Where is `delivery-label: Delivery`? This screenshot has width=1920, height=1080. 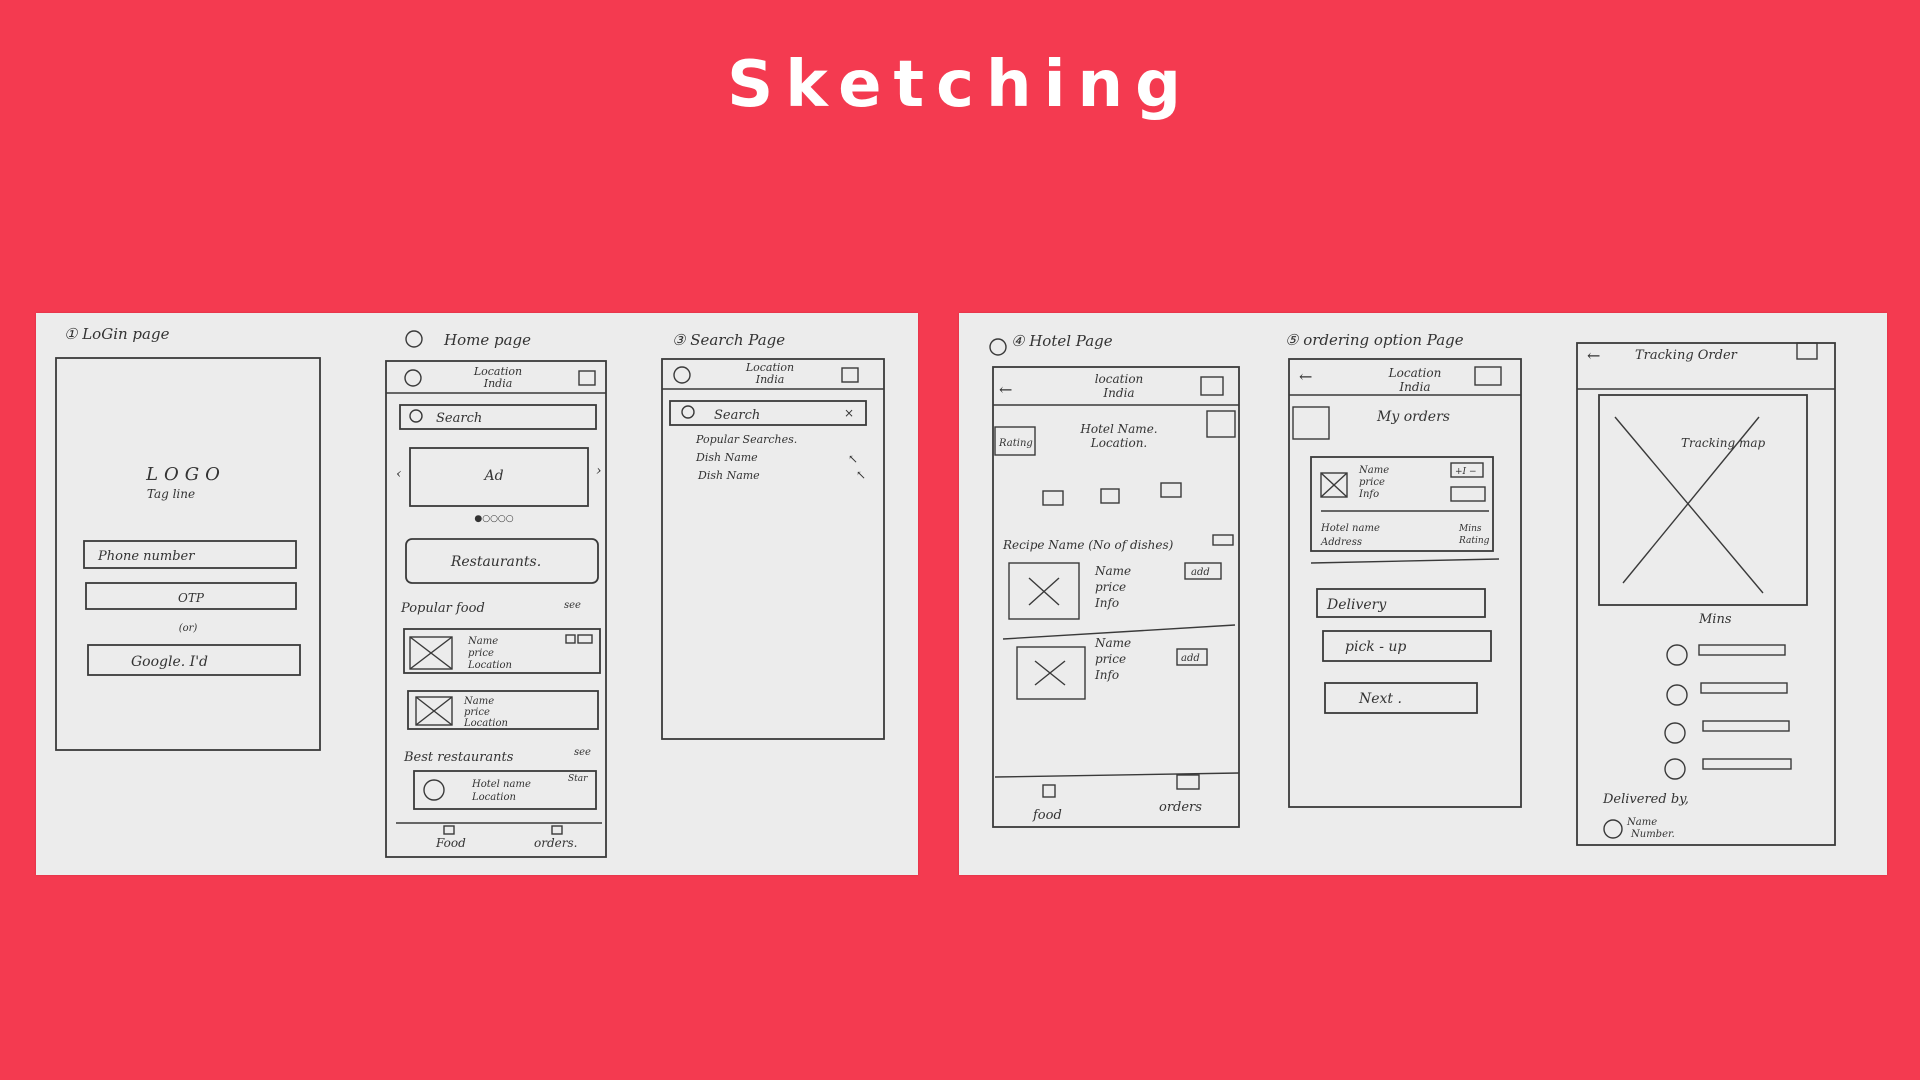
delivery-label: Delivery is located at coordinates (1356, 605).